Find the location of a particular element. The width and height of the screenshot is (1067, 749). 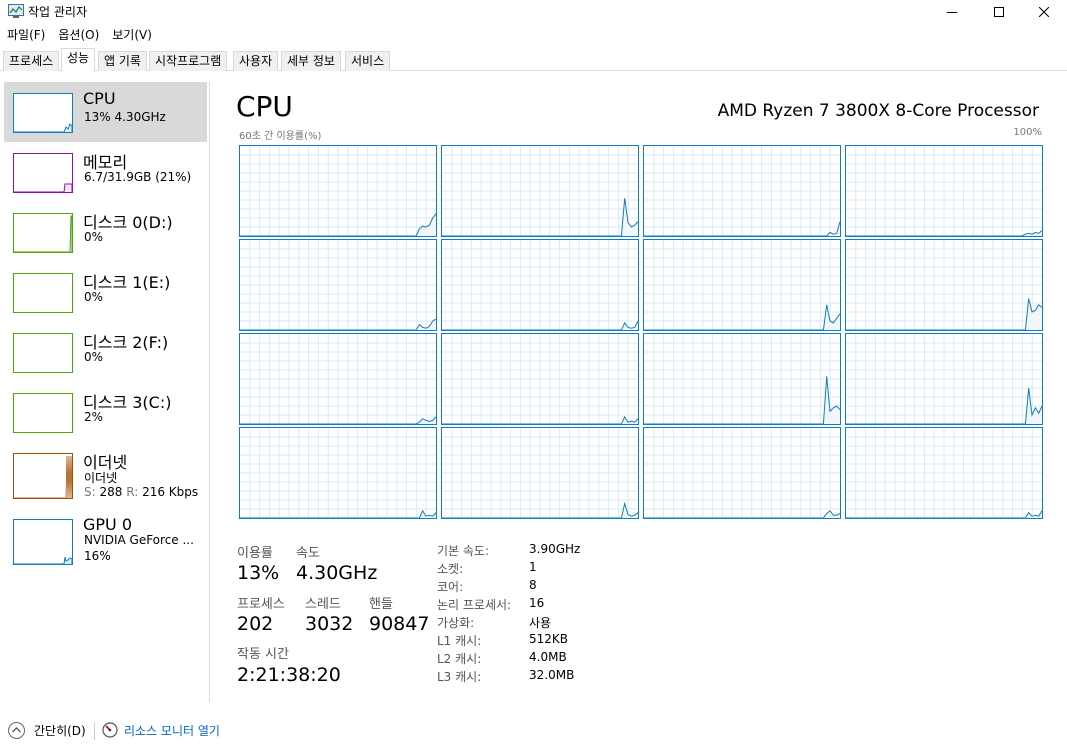

sidebar-item-disk-3: 디스크 3(C:) 2% is located at coordinates (105, 412).